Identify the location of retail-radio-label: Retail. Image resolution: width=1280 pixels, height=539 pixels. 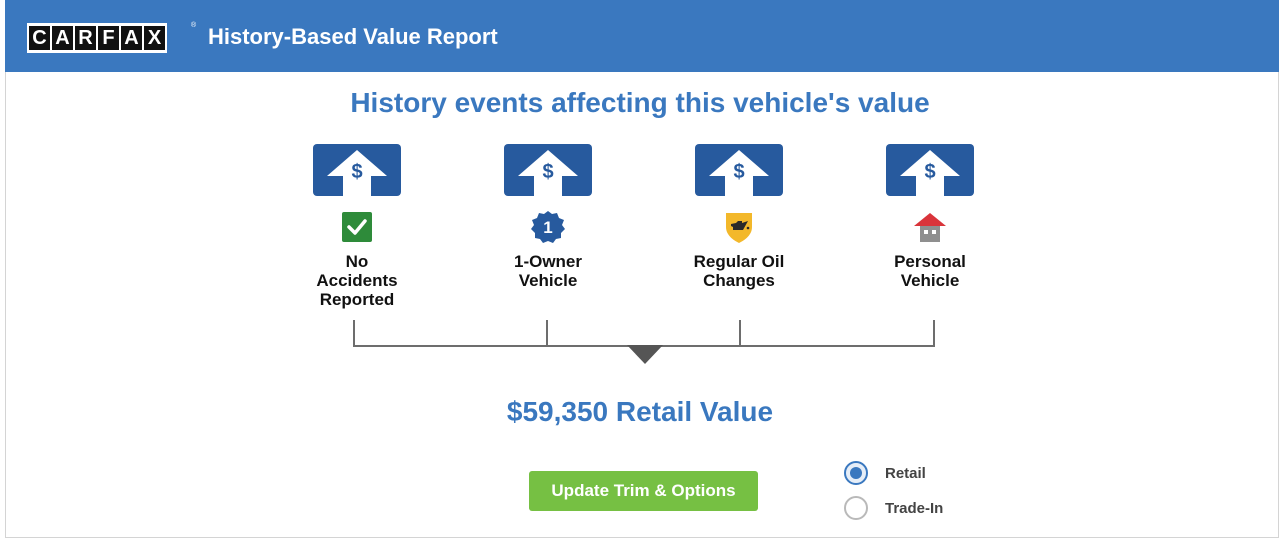
(905, 473).